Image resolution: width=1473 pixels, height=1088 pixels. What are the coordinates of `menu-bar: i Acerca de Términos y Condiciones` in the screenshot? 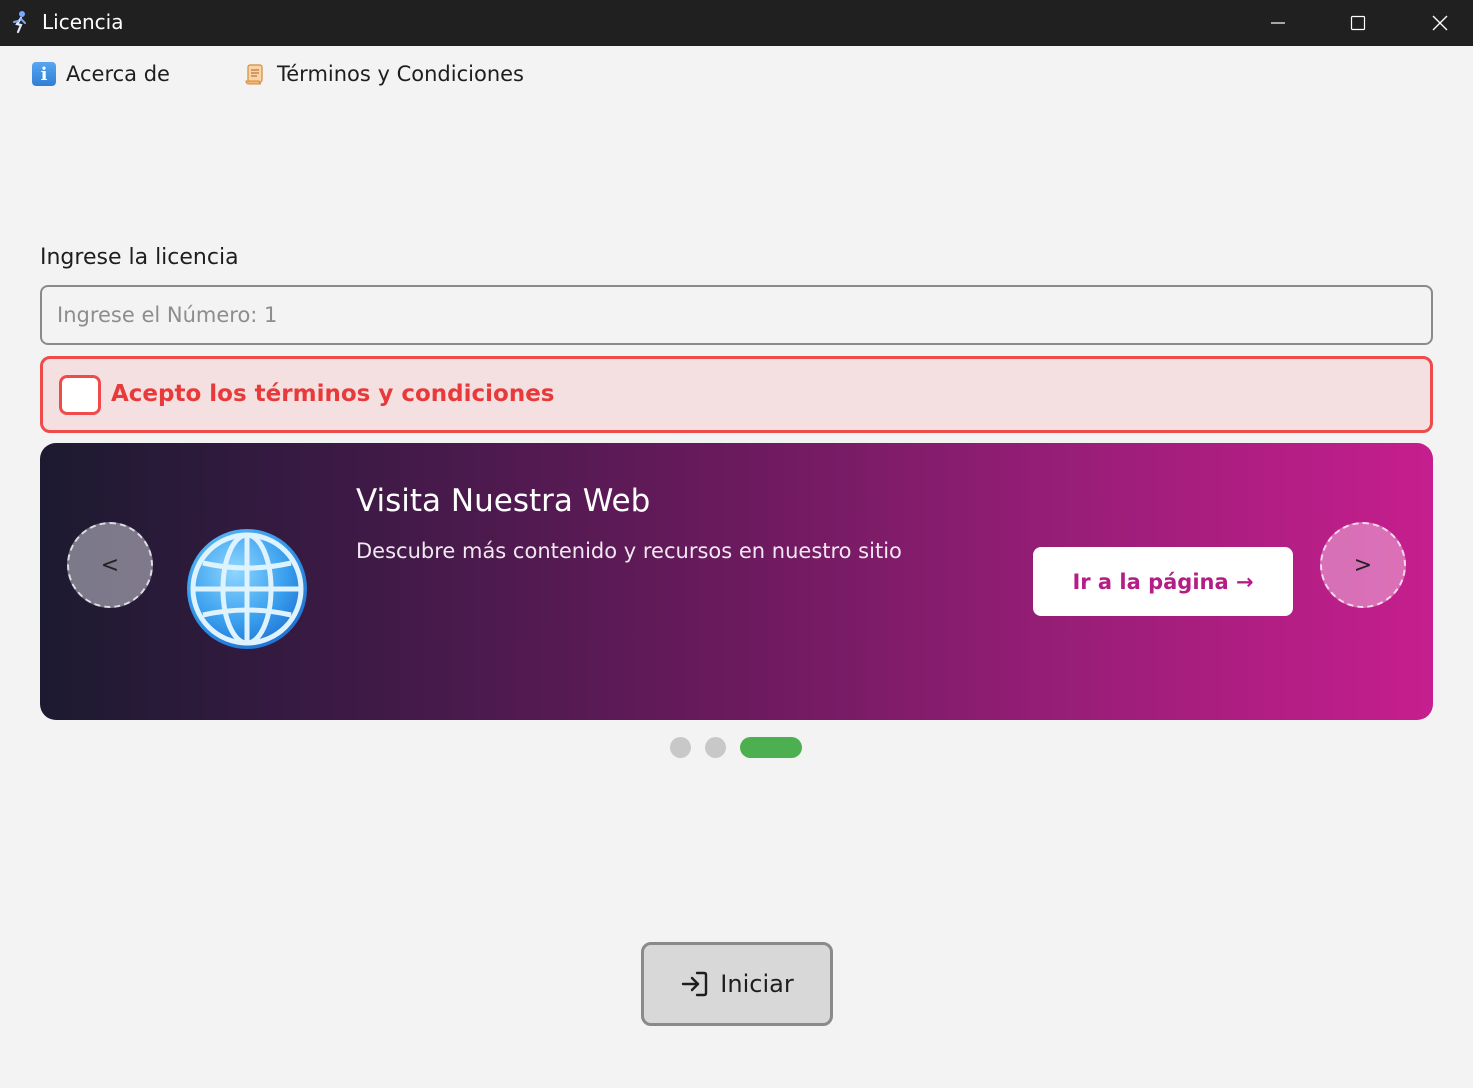 It's located at (736, 74).